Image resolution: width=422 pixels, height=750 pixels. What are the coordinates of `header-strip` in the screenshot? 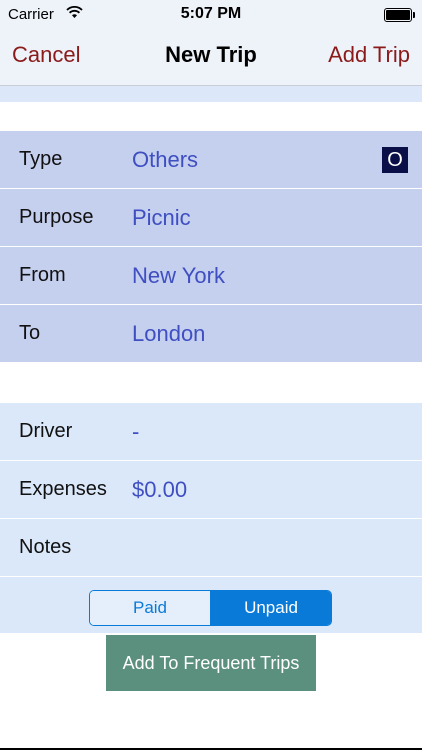 It's located at (211, 94).